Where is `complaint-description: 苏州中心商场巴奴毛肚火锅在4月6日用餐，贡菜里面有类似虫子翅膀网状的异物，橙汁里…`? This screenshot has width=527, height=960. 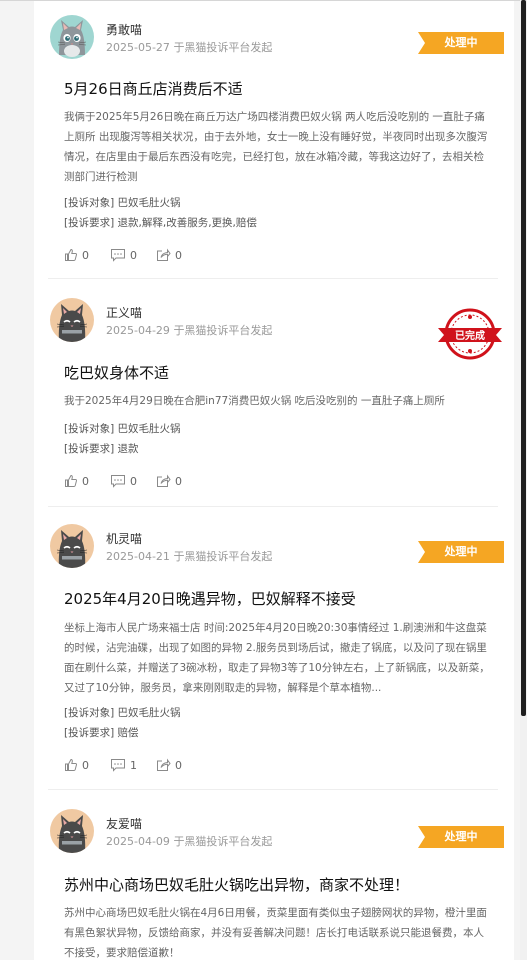 complaint-description: 苏州中心商场巴奴毛肚火锅在4月6日用餐，贡菜里面有类似虫子翅膀网状的异物，橙汁里… is located at coordinates (275, 933).